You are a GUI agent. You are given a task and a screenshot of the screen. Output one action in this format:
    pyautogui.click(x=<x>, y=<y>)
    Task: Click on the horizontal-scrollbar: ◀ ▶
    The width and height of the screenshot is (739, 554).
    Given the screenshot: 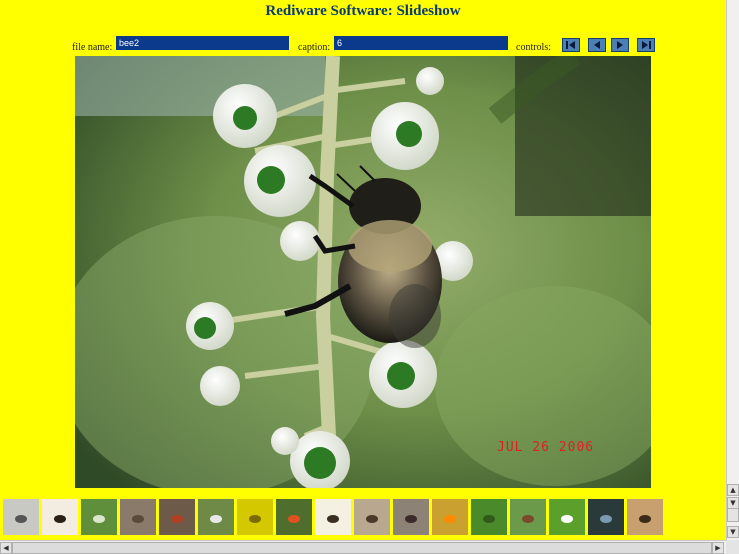 What is the action you would take?
    pyautogui.click(x=363, y=547)
    